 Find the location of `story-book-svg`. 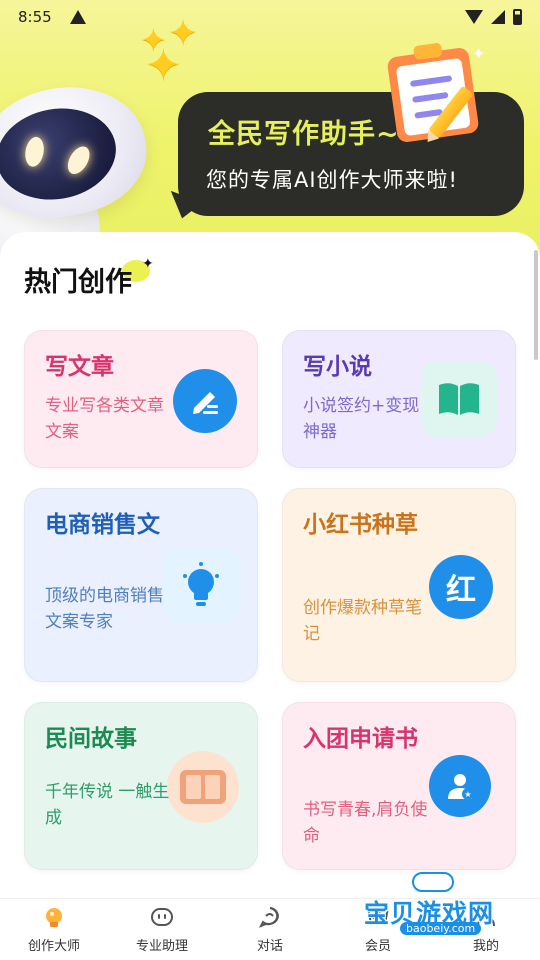

story-book-svg is located at coordinates (203, 787).